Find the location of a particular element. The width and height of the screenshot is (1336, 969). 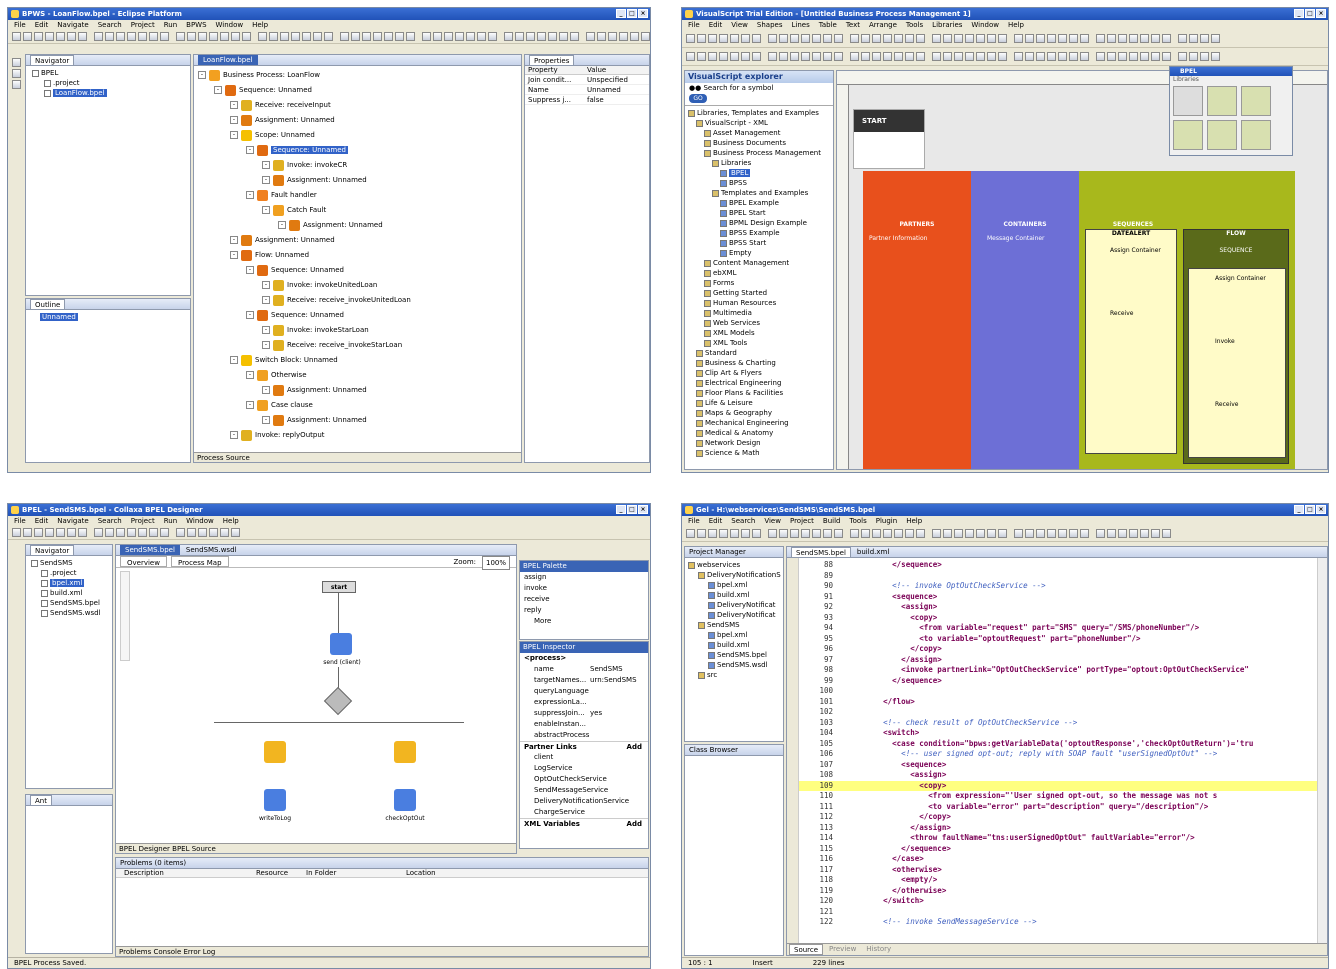

sequence-card: DATEALERT Assign Container Receive is located at coordinates (1131, 341).